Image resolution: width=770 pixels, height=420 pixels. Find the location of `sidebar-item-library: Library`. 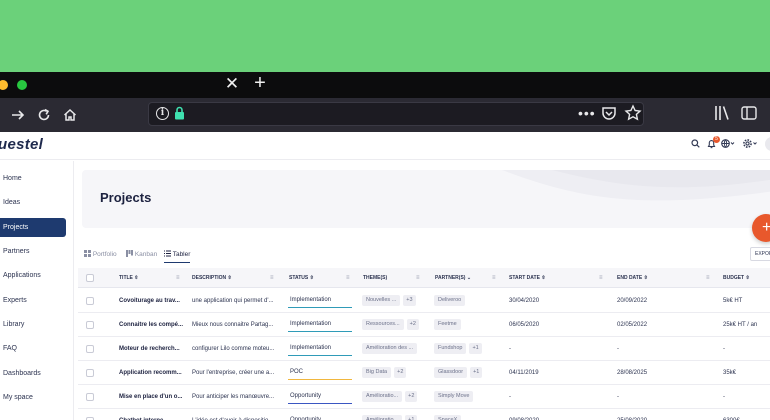

sidebar-item-library: Library is located at coordinates (33, 324).